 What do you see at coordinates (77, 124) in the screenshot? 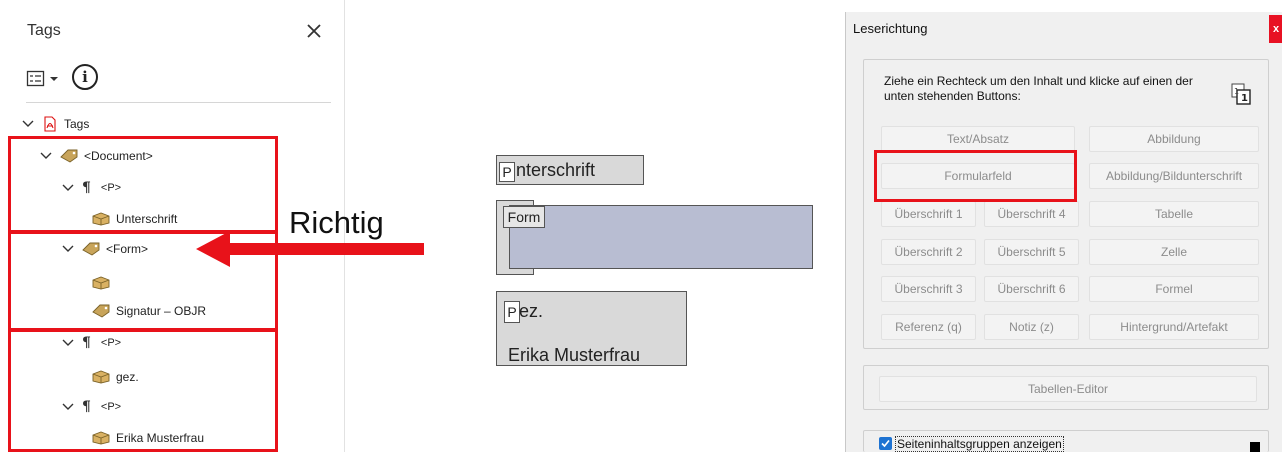
I see `tree-label: Tags` at bounding box center [77, 124].